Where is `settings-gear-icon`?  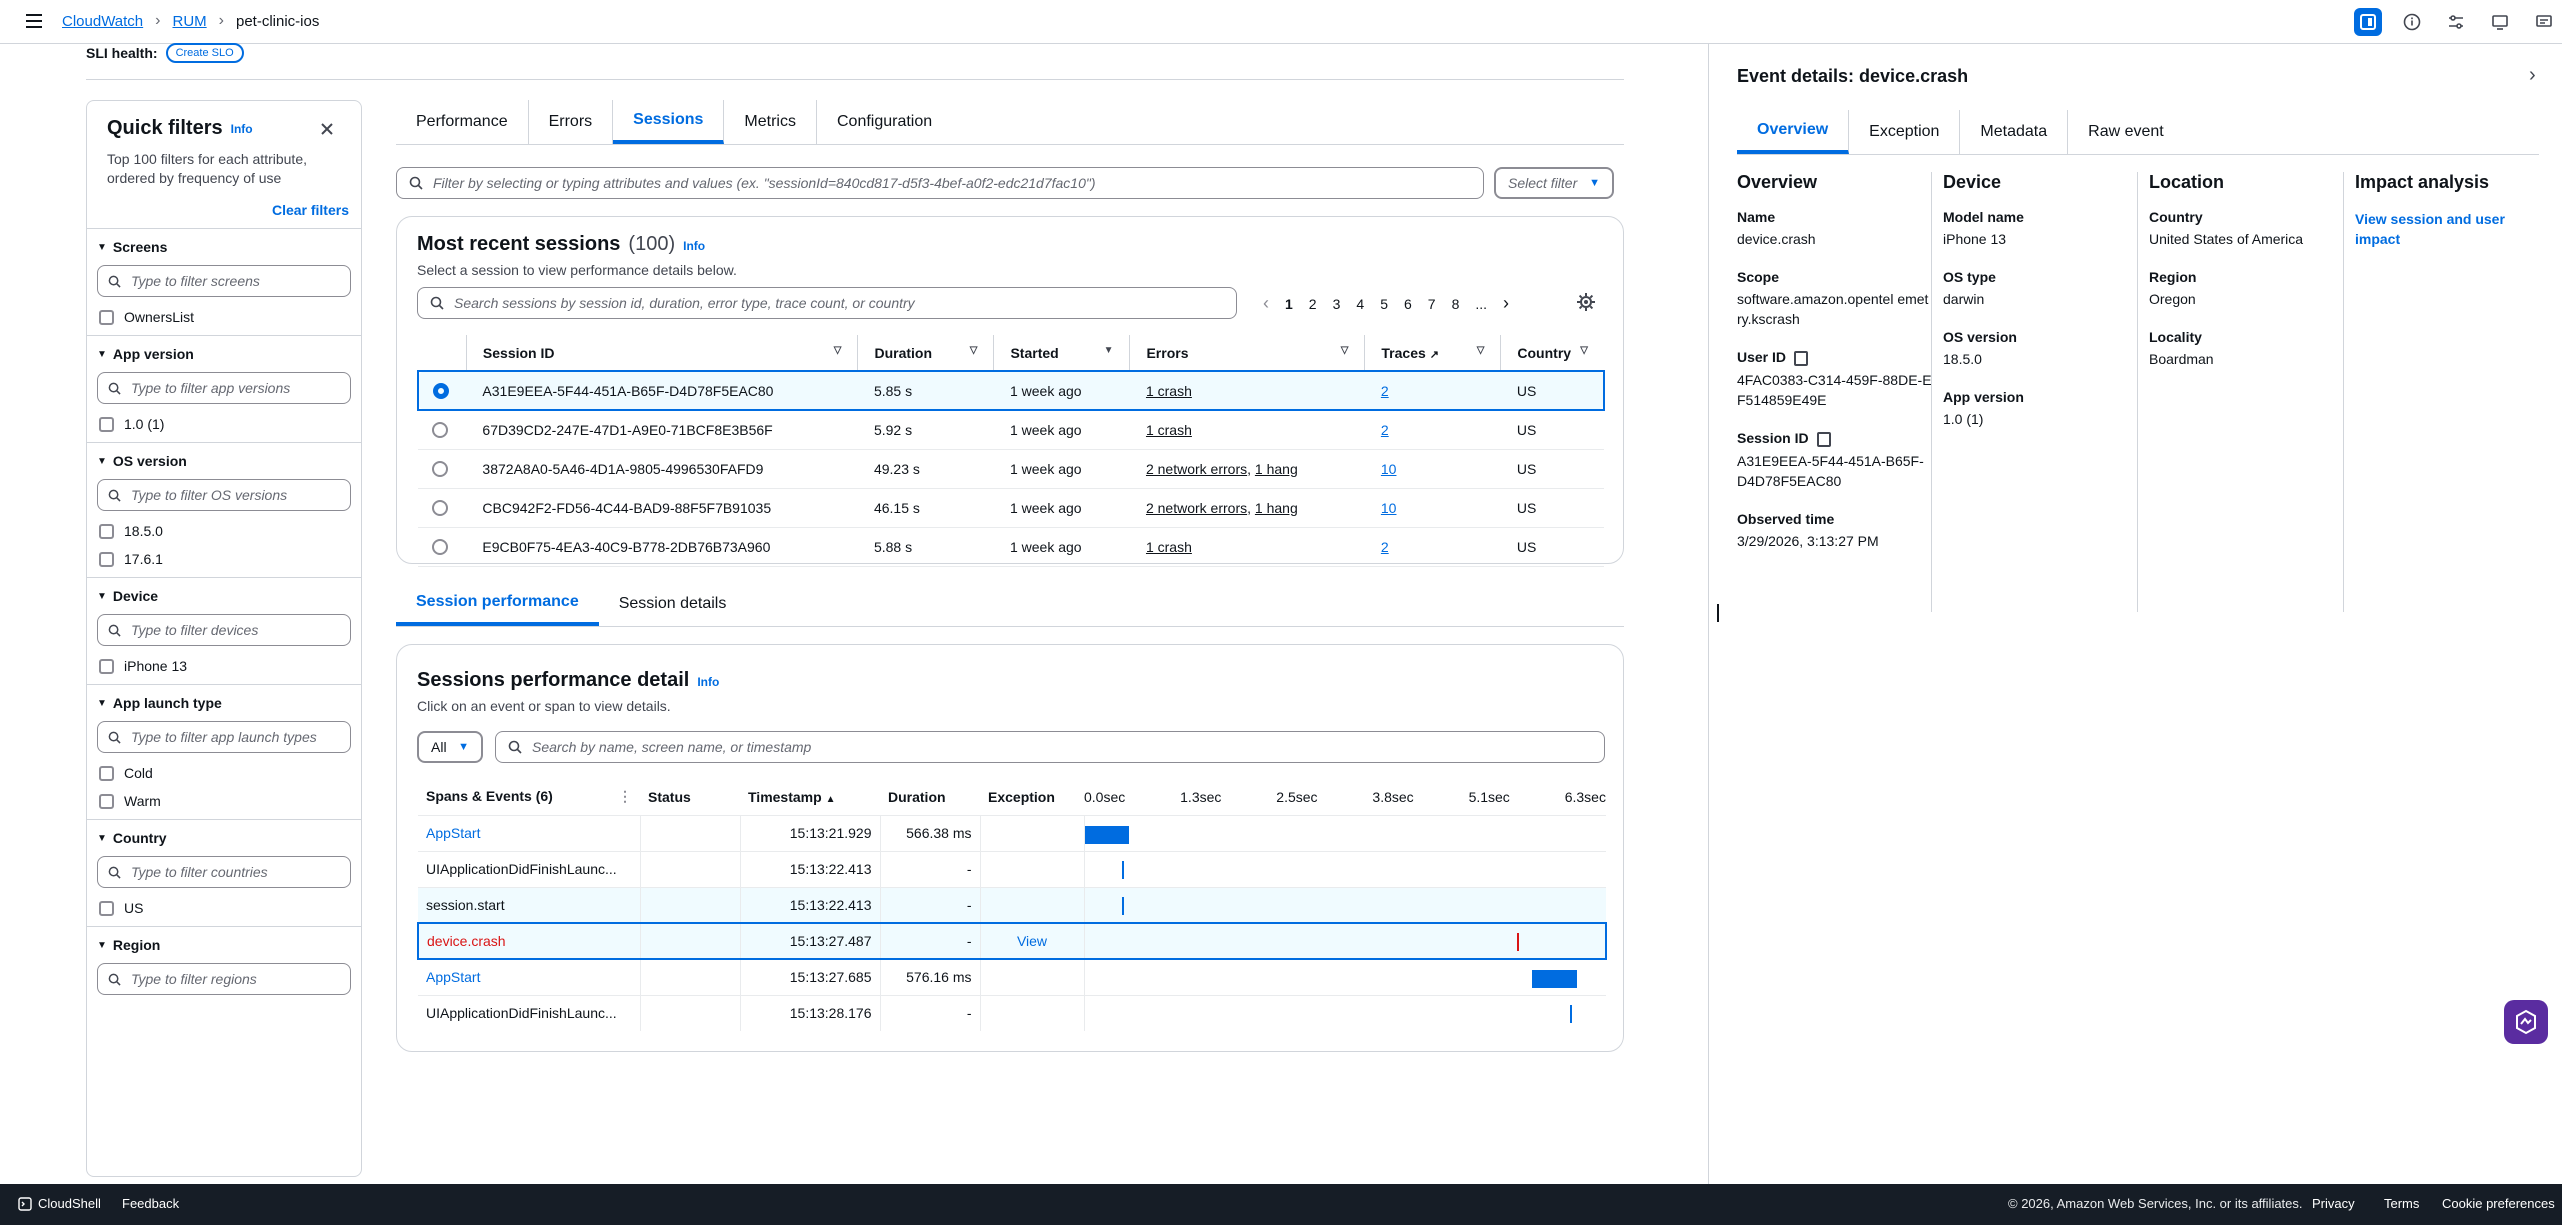
settings-gear-icon is located at coordinates (1584, 303).